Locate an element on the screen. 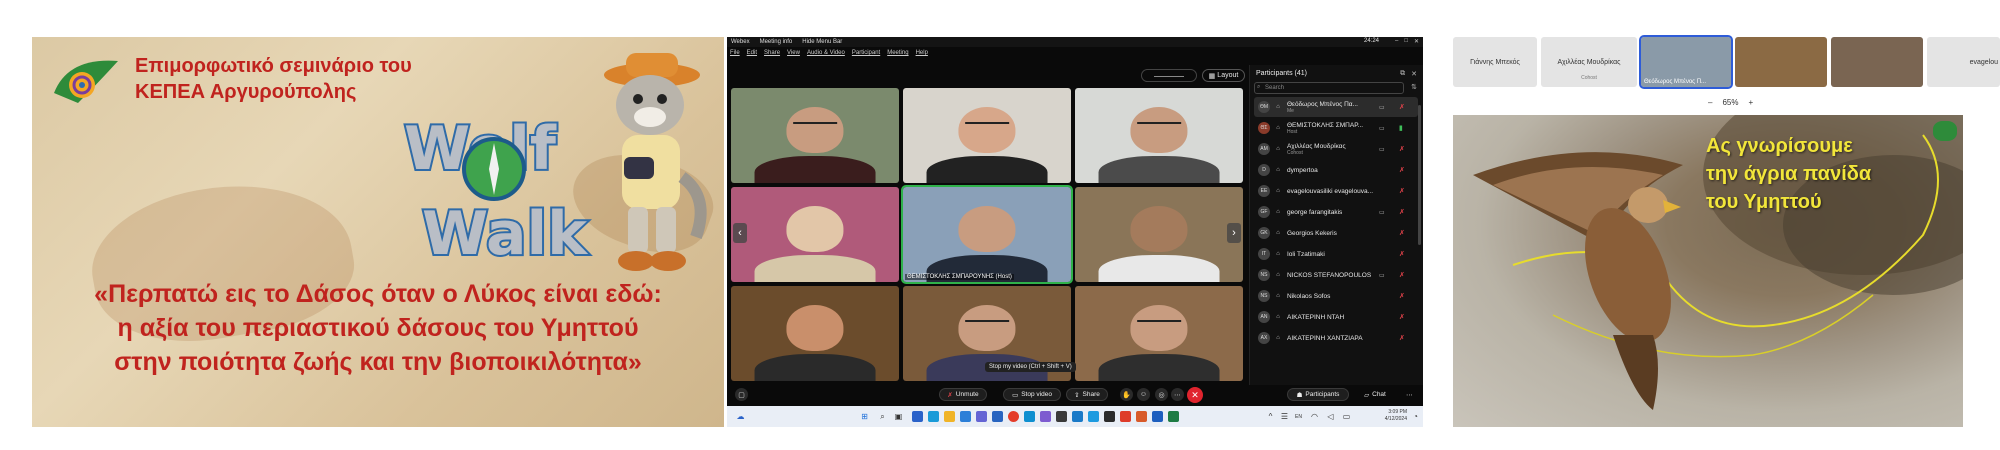  close-icon: ✕ is located at coordinates (1416, 41).